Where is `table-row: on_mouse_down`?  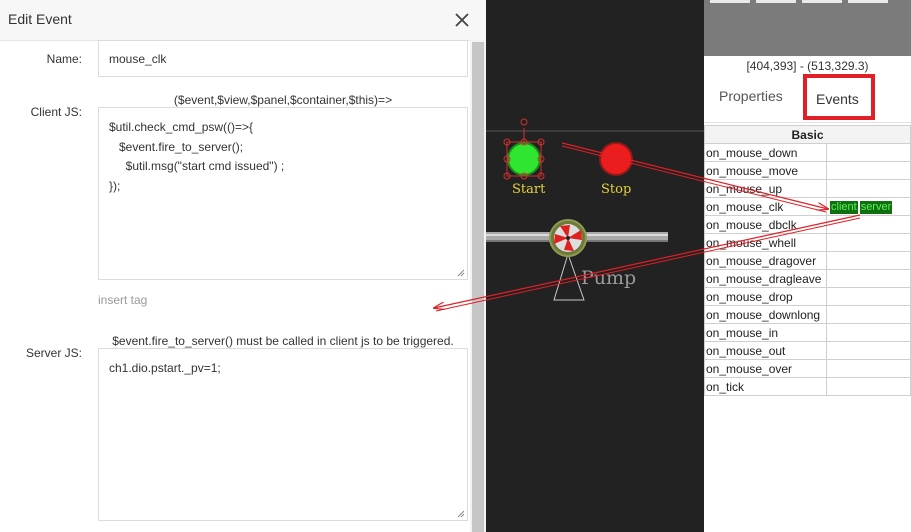 table-row: on_mouse_down is located at coordinates (807, 152).